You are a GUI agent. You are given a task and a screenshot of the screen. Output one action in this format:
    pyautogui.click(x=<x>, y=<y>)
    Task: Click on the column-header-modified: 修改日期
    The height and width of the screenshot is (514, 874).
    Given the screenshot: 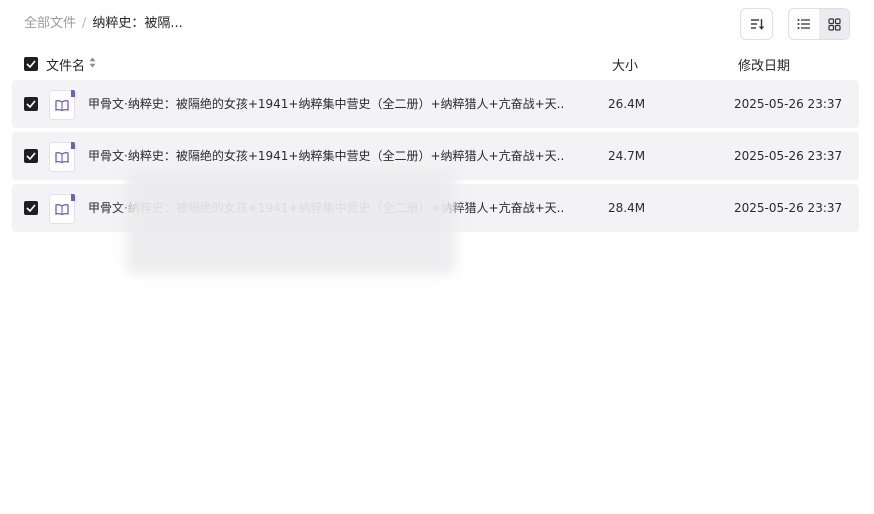 What is the action you would take?
    pyautogui.click(x=764, y=64)
    